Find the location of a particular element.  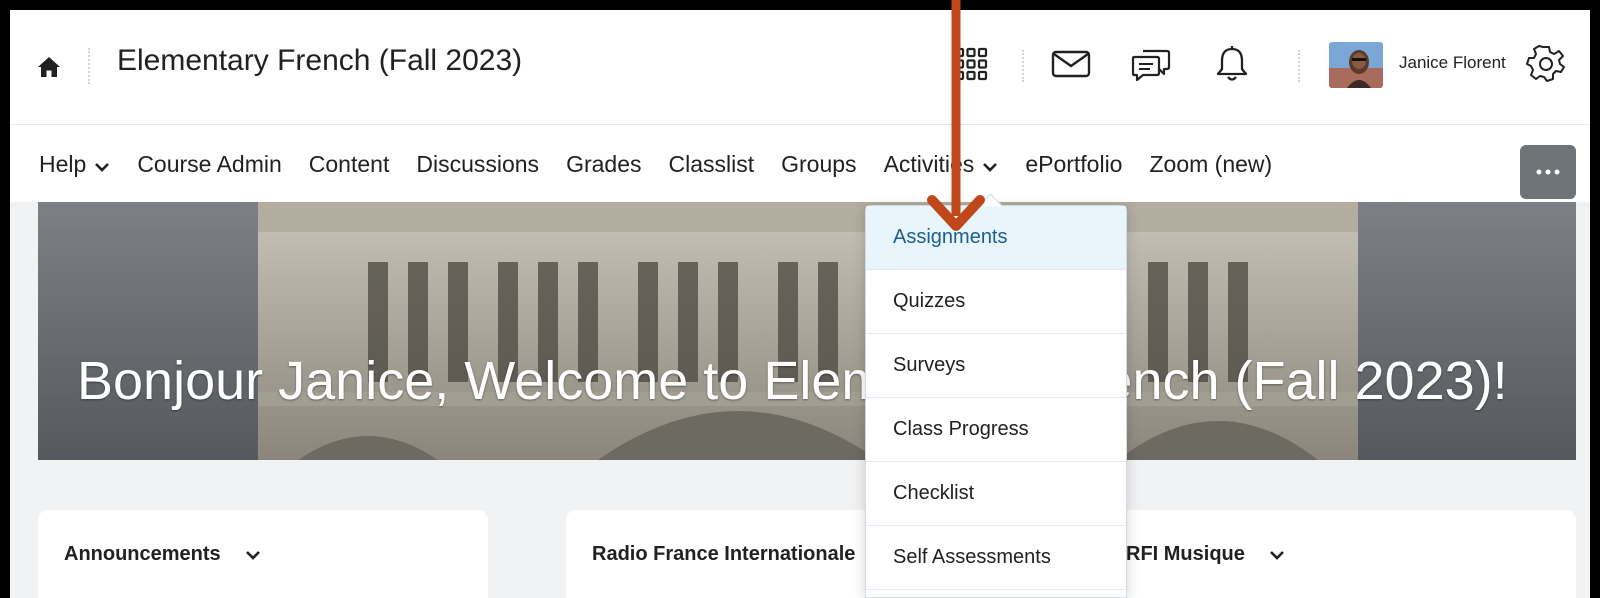

nav-item-discussions: Discussions is located at coordinates (477, 164).